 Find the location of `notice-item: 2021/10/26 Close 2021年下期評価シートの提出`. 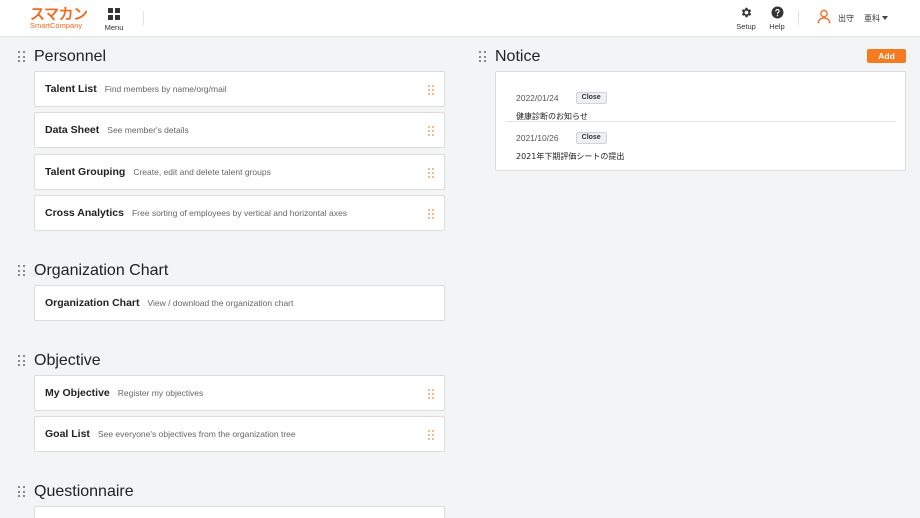

notice-item: 2021/10/26 Close 2021年下期評価シートの提出 is located at coordinates (706, 144).